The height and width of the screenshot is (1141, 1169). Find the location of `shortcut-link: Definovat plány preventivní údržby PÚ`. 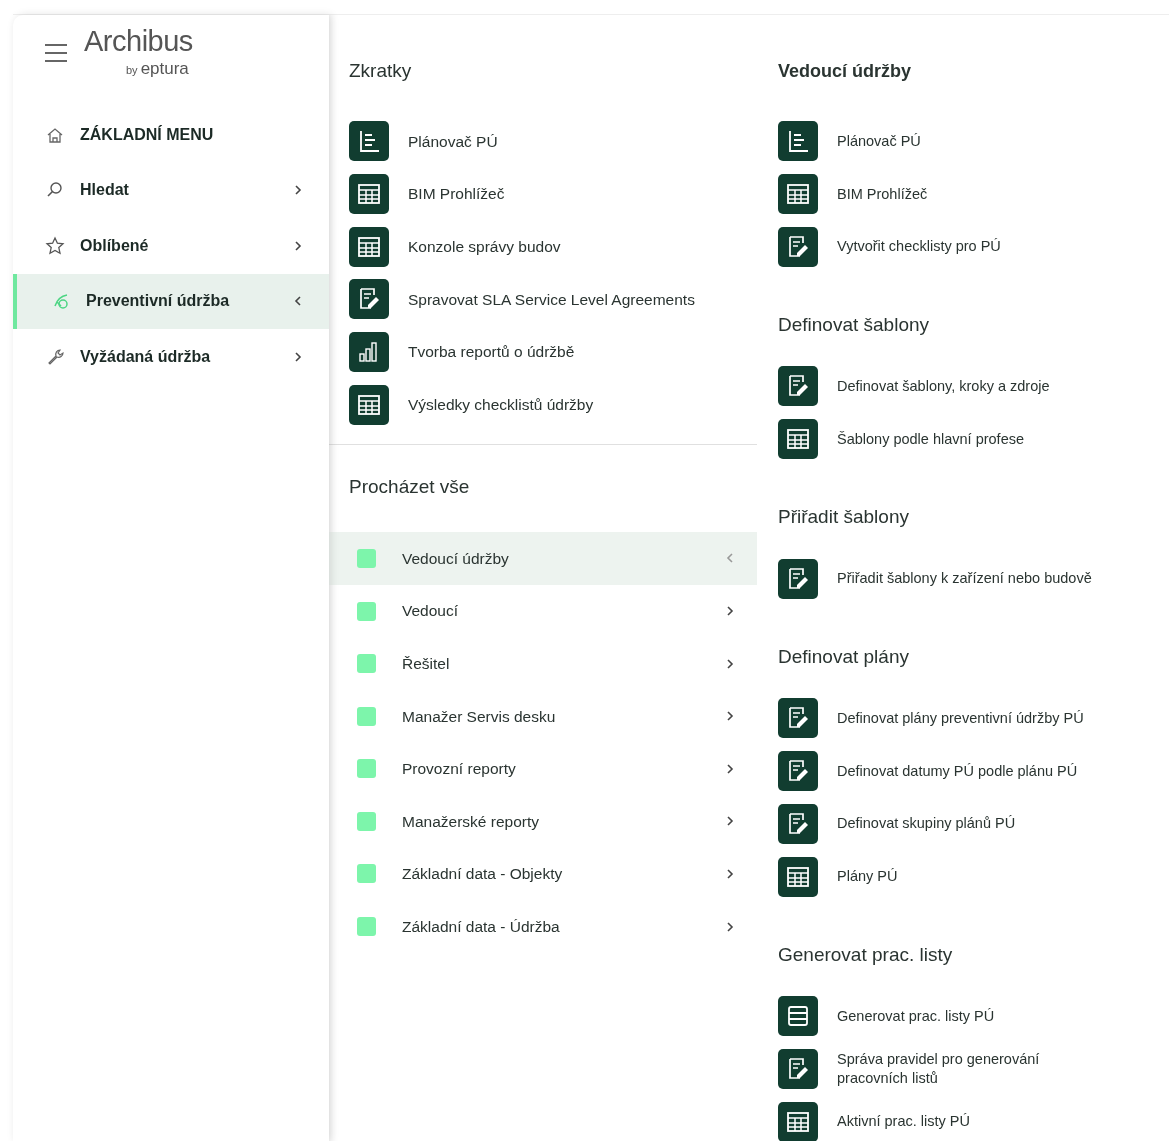

shortcut-link: Definovat plány preventivní údržby PÚ is located at coordinates (960, 718).